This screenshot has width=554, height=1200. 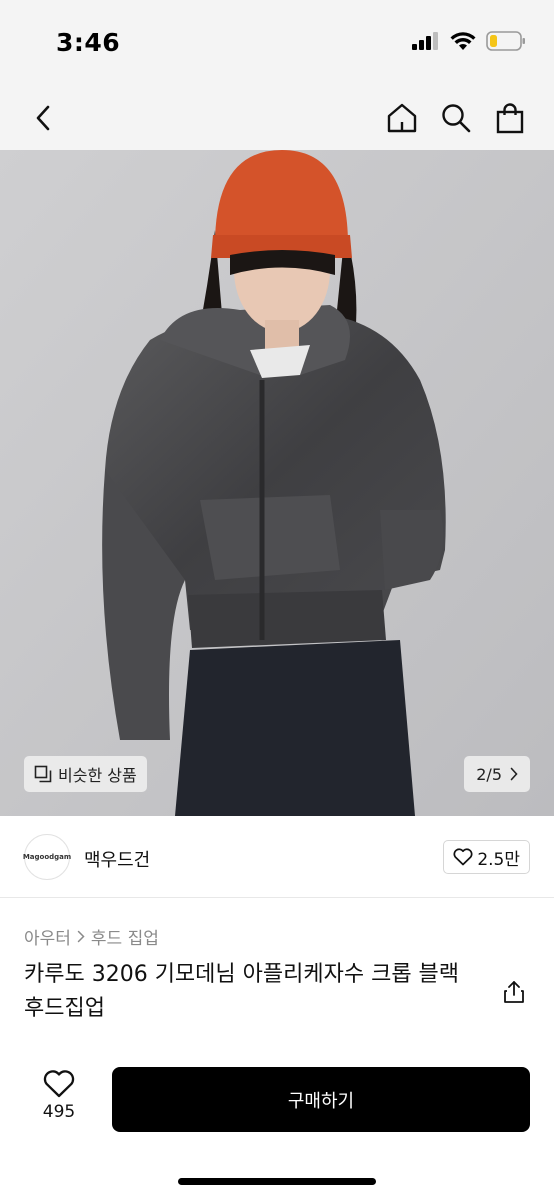 I want to click on shop-follow-button: 2.5만, so click(x=486, y=857).